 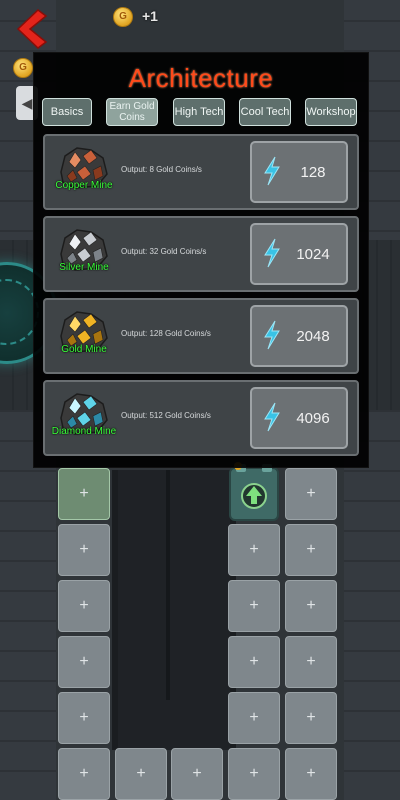 What do you see at coordinates (313, 418) in the screenshot?
I see `price-value: 4096` at bounding box center [313, 418].